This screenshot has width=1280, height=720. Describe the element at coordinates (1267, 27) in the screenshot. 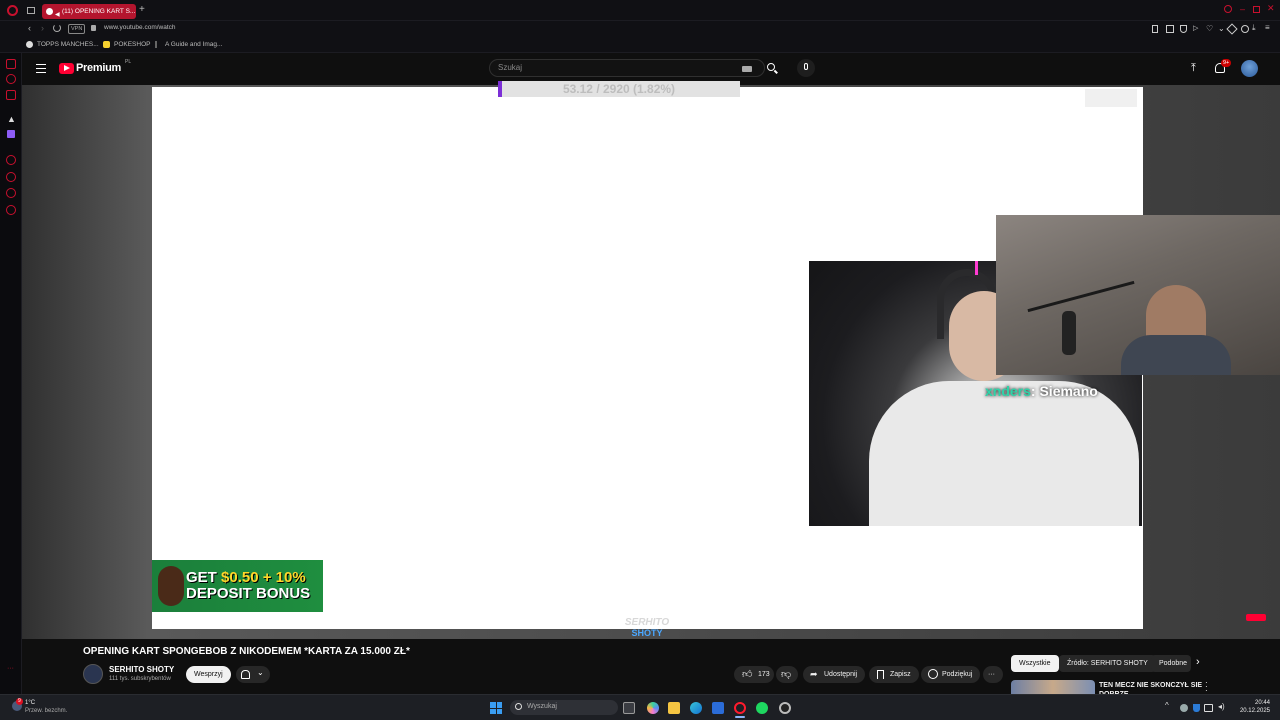

I see `sidebar-menu-icon: ≡` at that location.